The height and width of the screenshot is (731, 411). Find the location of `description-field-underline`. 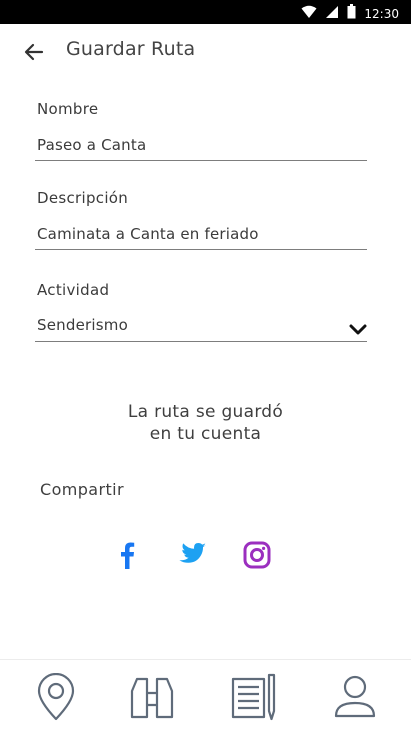

description-field-underline is located at coordinates (201, 249).